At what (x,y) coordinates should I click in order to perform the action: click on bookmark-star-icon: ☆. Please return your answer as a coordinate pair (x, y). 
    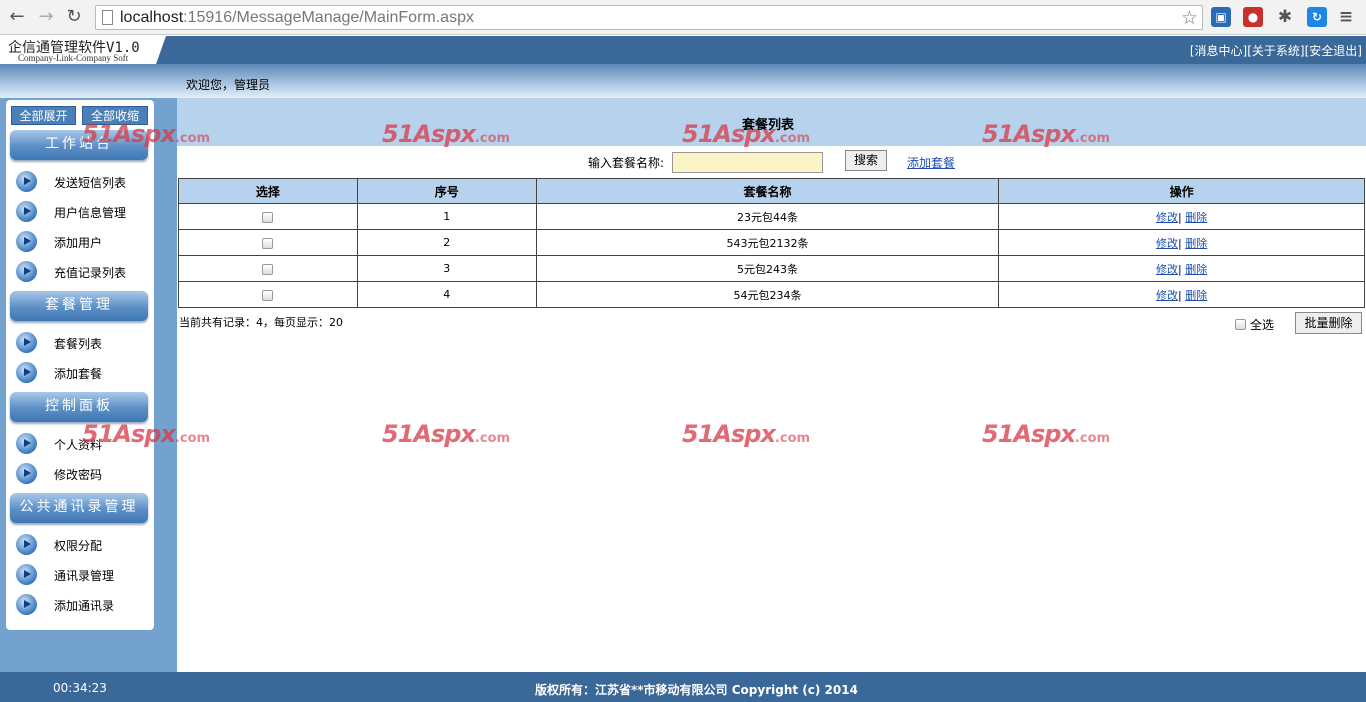
    Looking at the image, I should click on (1189, 18).